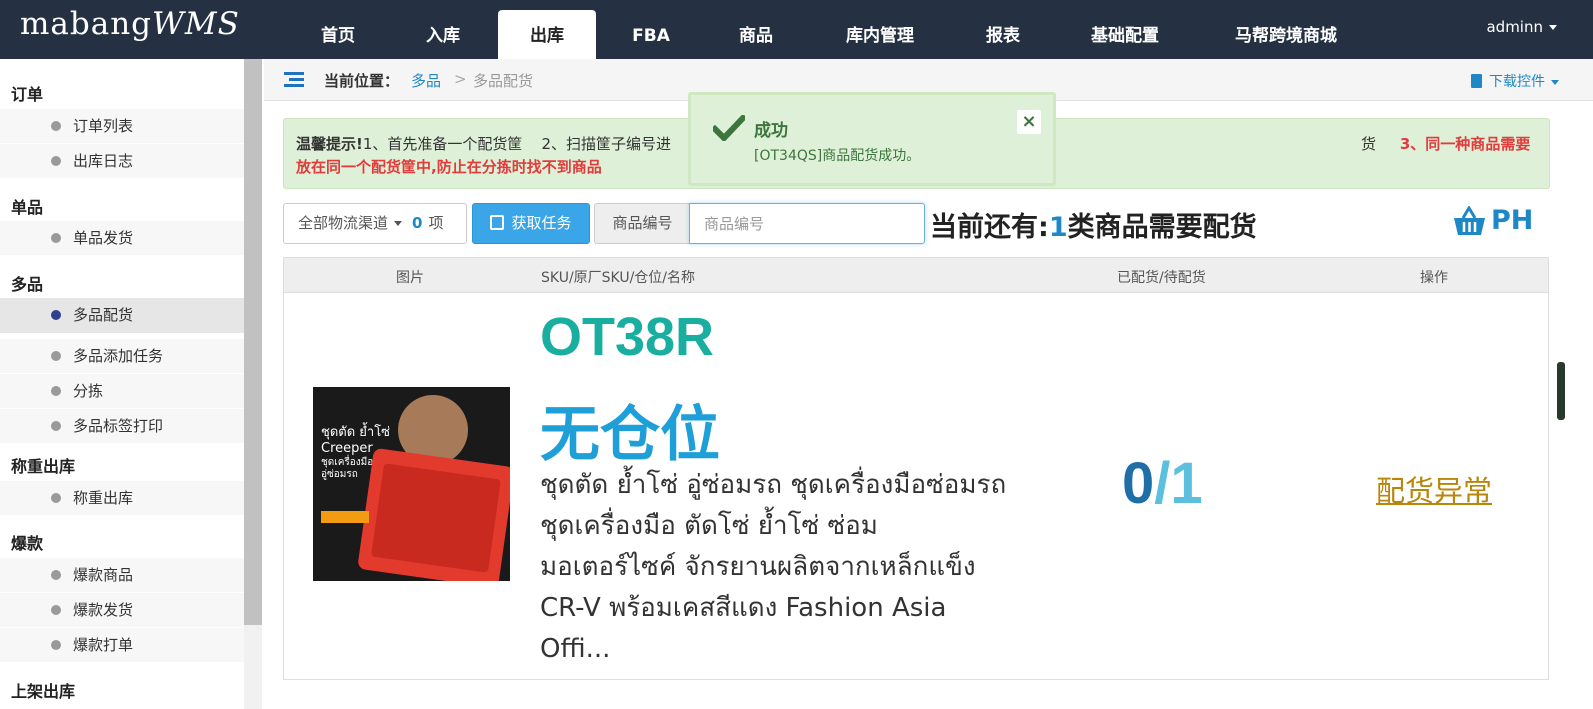  Describe the element at coordinates (1125, 34) in the screenshot. I see `nav-config: 基础配置` at that location.